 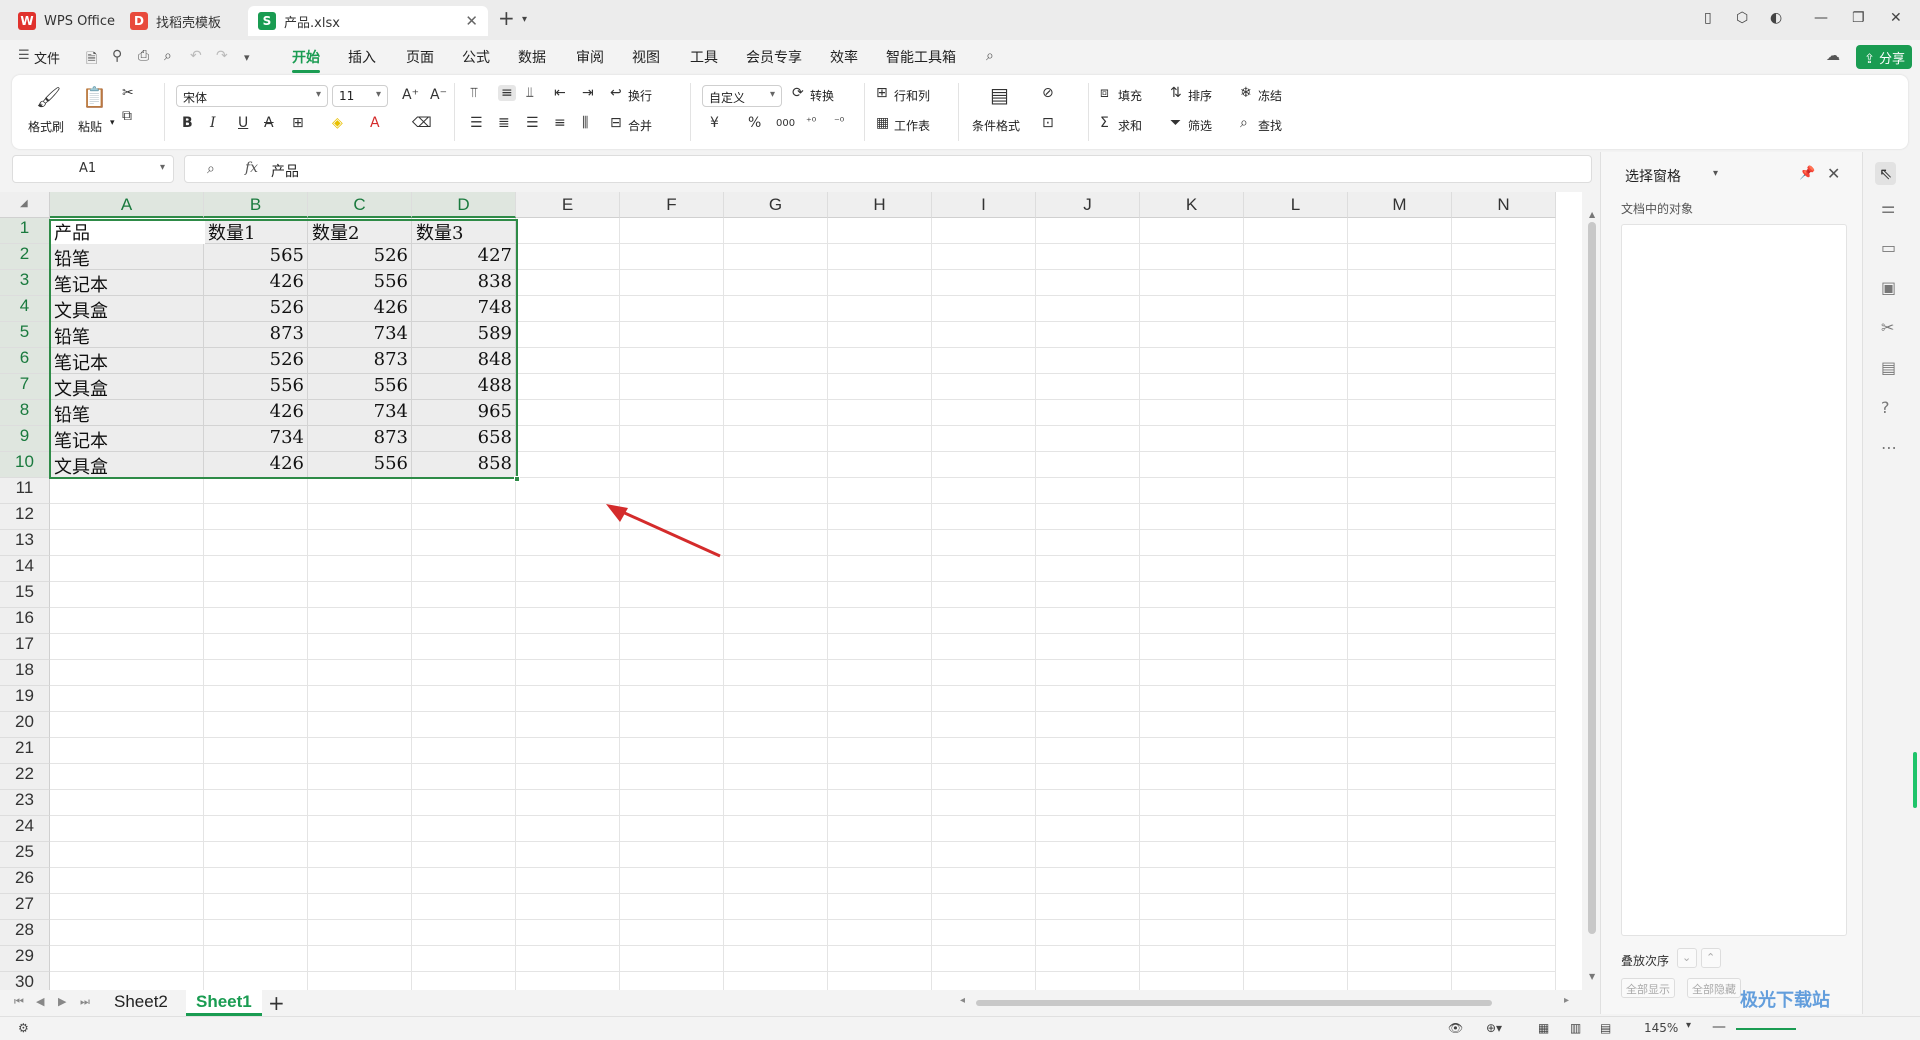 What do you see at coordinates (1592, 214) in the screenshot?
I see `scroll-up-icon: ▲` at bounding box center [1592, 214].